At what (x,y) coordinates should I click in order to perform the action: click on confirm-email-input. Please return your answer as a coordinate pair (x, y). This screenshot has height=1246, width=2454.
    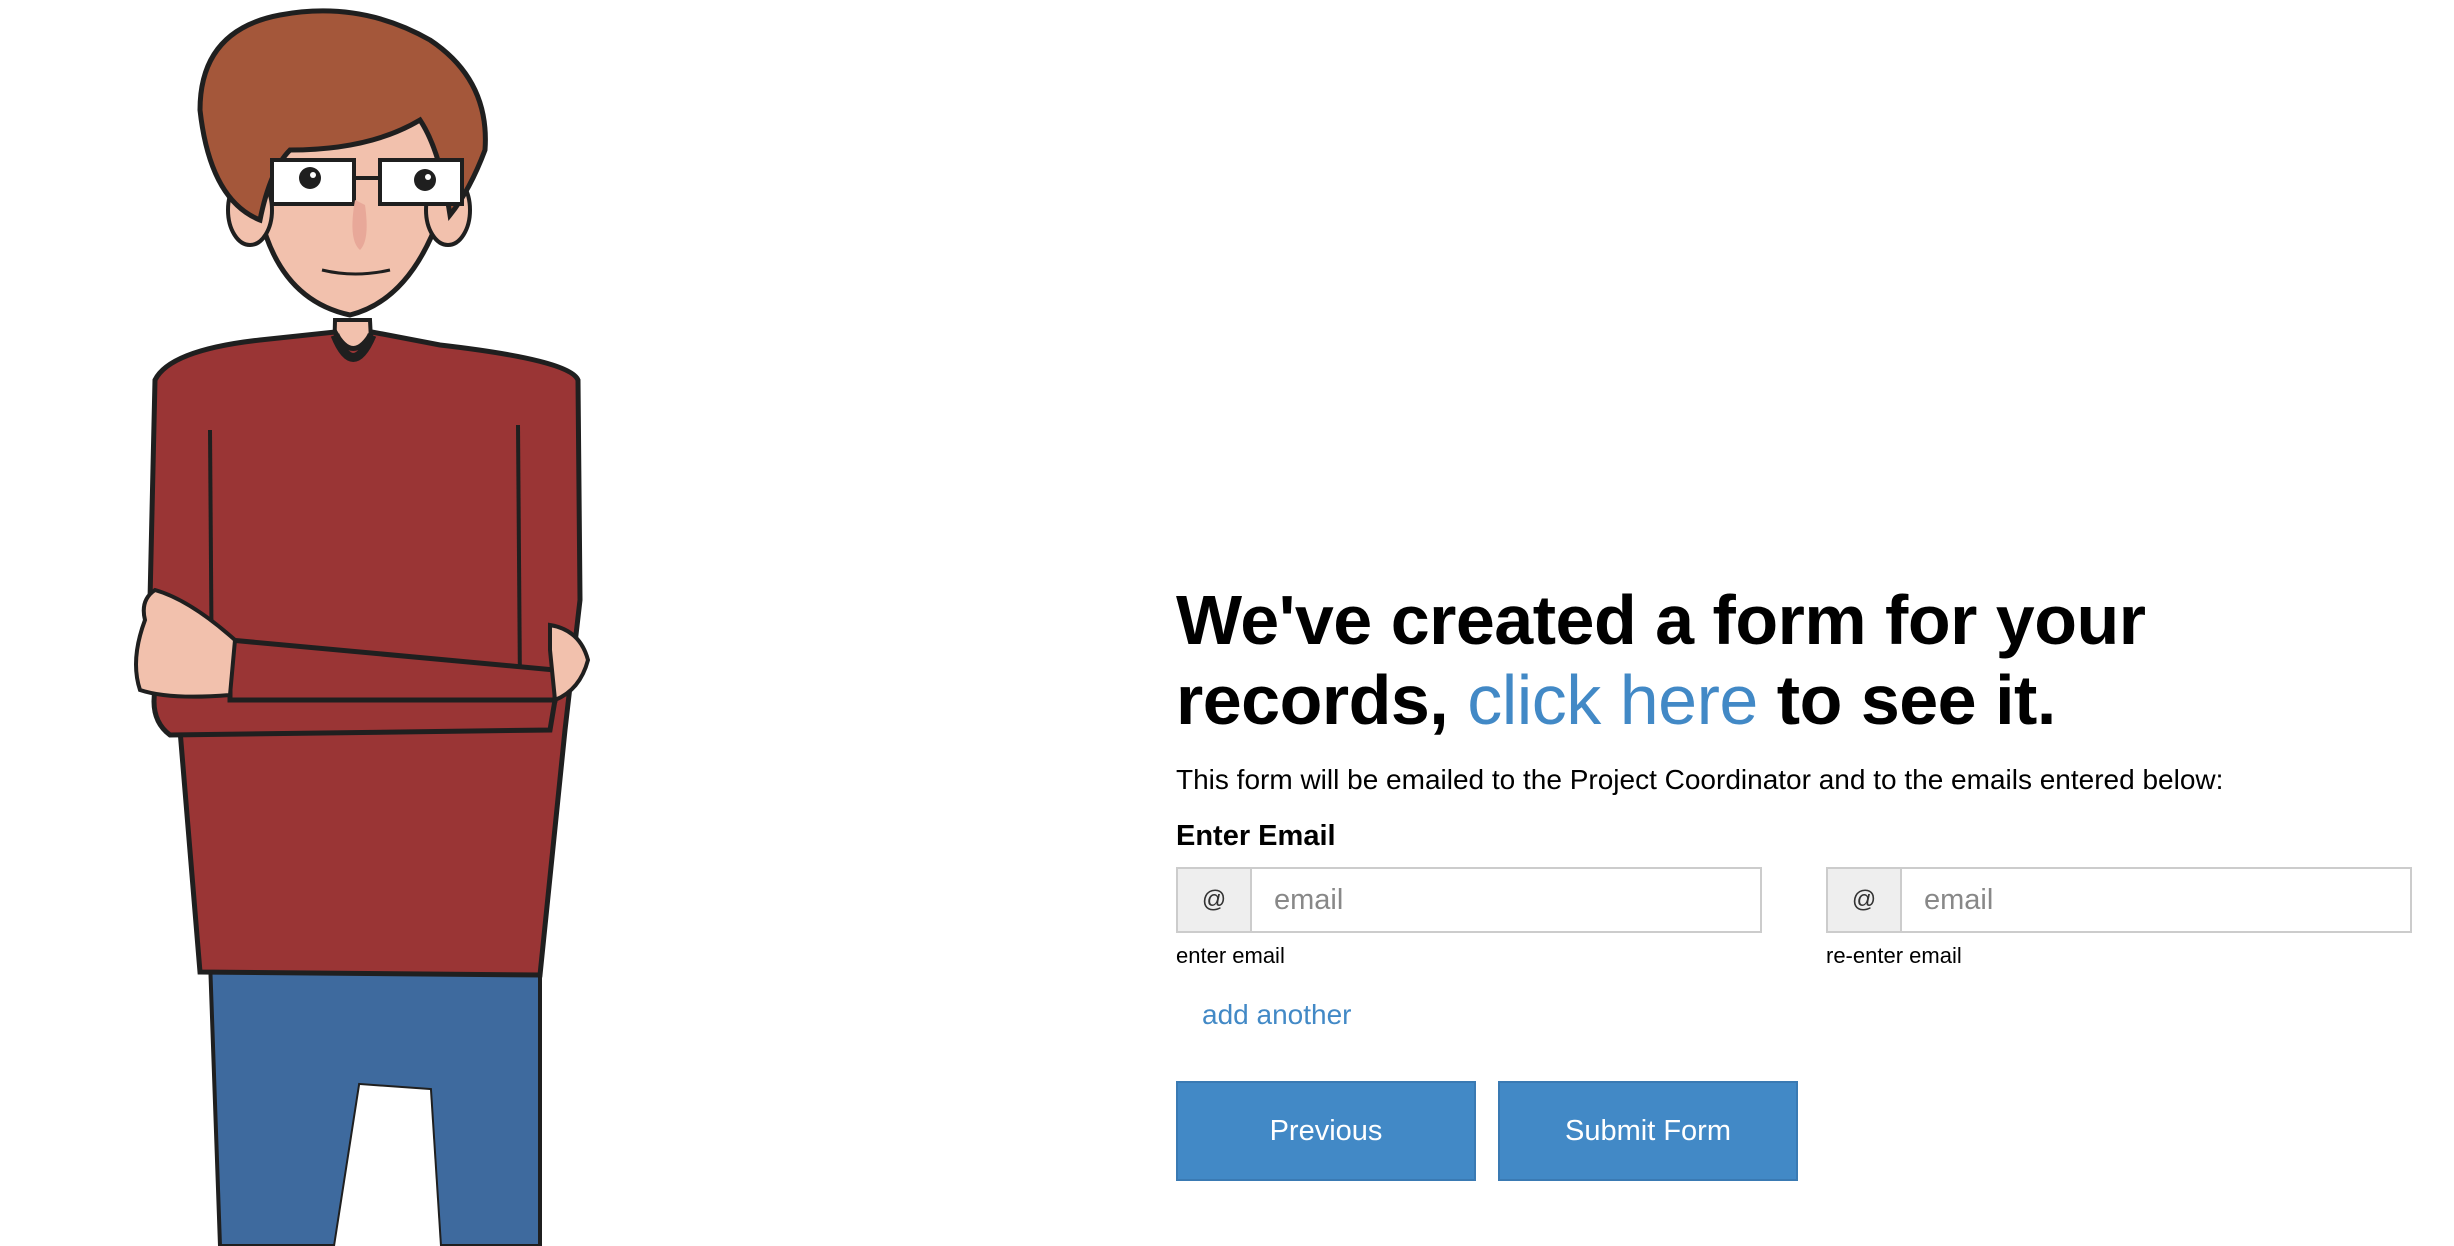
    Looking at the image, I should click on (2156, 900).